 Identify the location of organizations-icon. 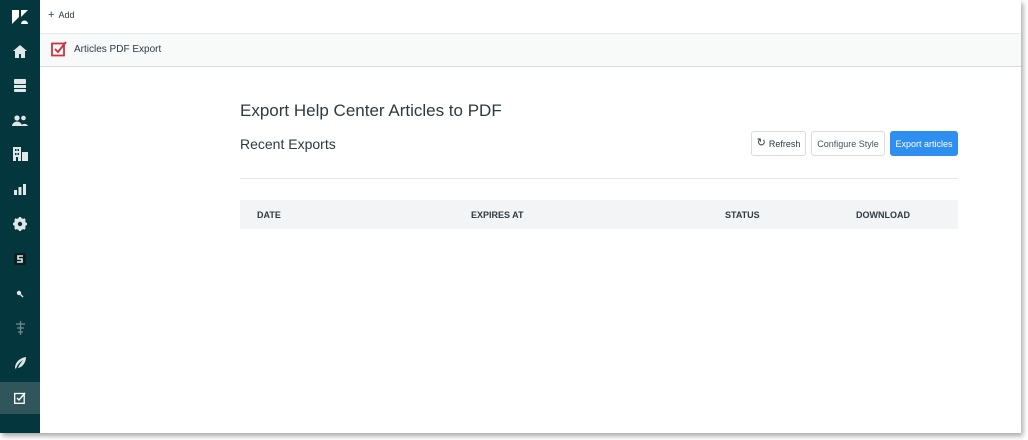
(20, 154).